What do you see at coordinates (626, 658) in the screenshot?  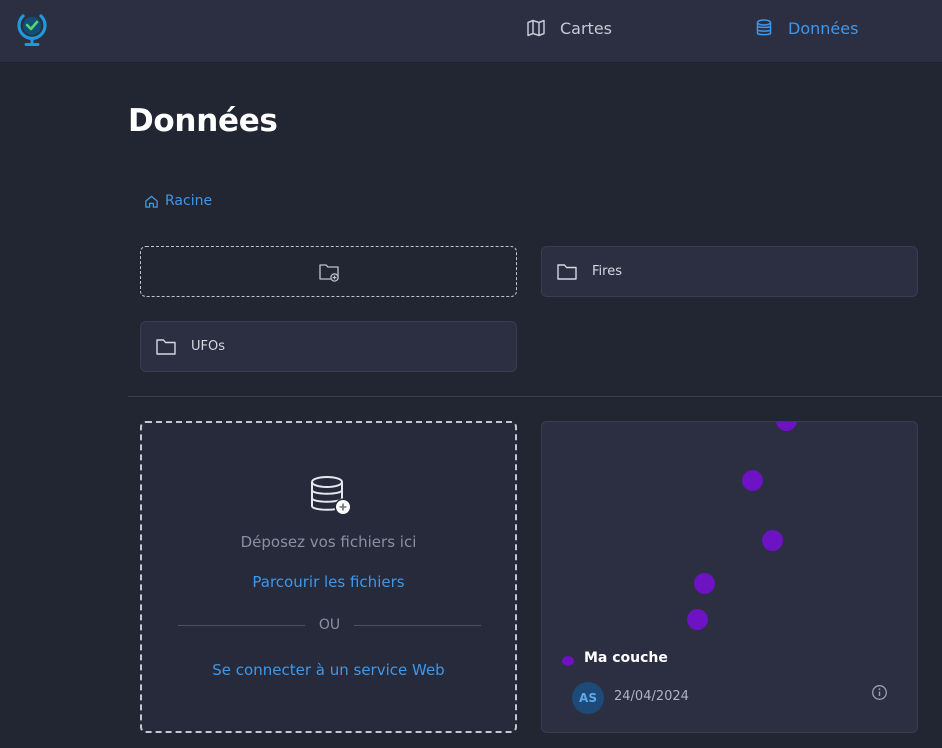 I see `layer-name: Ma couche` at bounding box center [626, 658].